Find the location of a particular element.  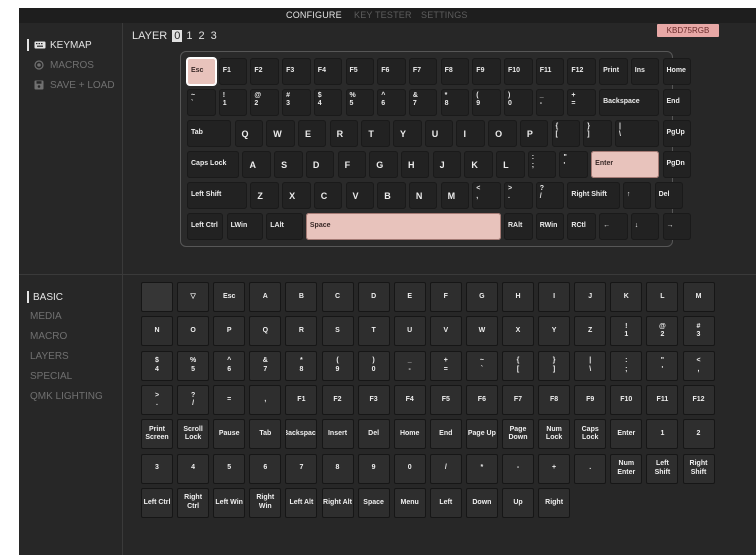

keycode-8: * 8 is located at coordinates (301, 365).